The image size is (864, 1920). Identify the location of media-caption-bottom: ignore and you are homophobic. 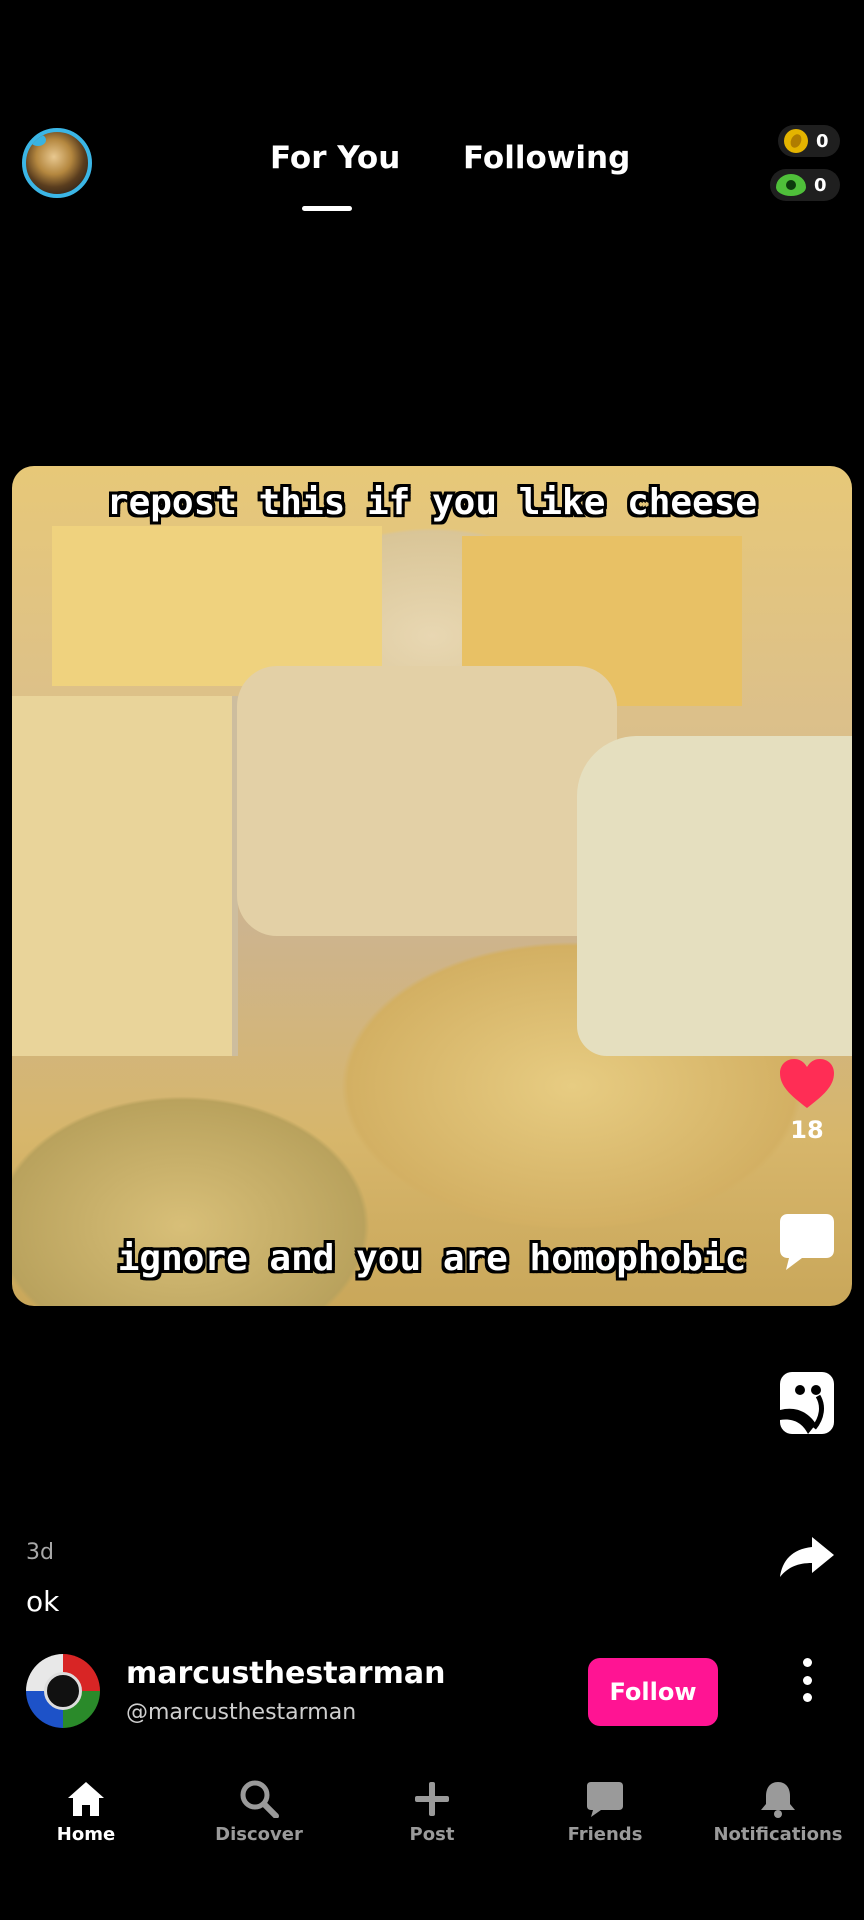
(432, 1258).